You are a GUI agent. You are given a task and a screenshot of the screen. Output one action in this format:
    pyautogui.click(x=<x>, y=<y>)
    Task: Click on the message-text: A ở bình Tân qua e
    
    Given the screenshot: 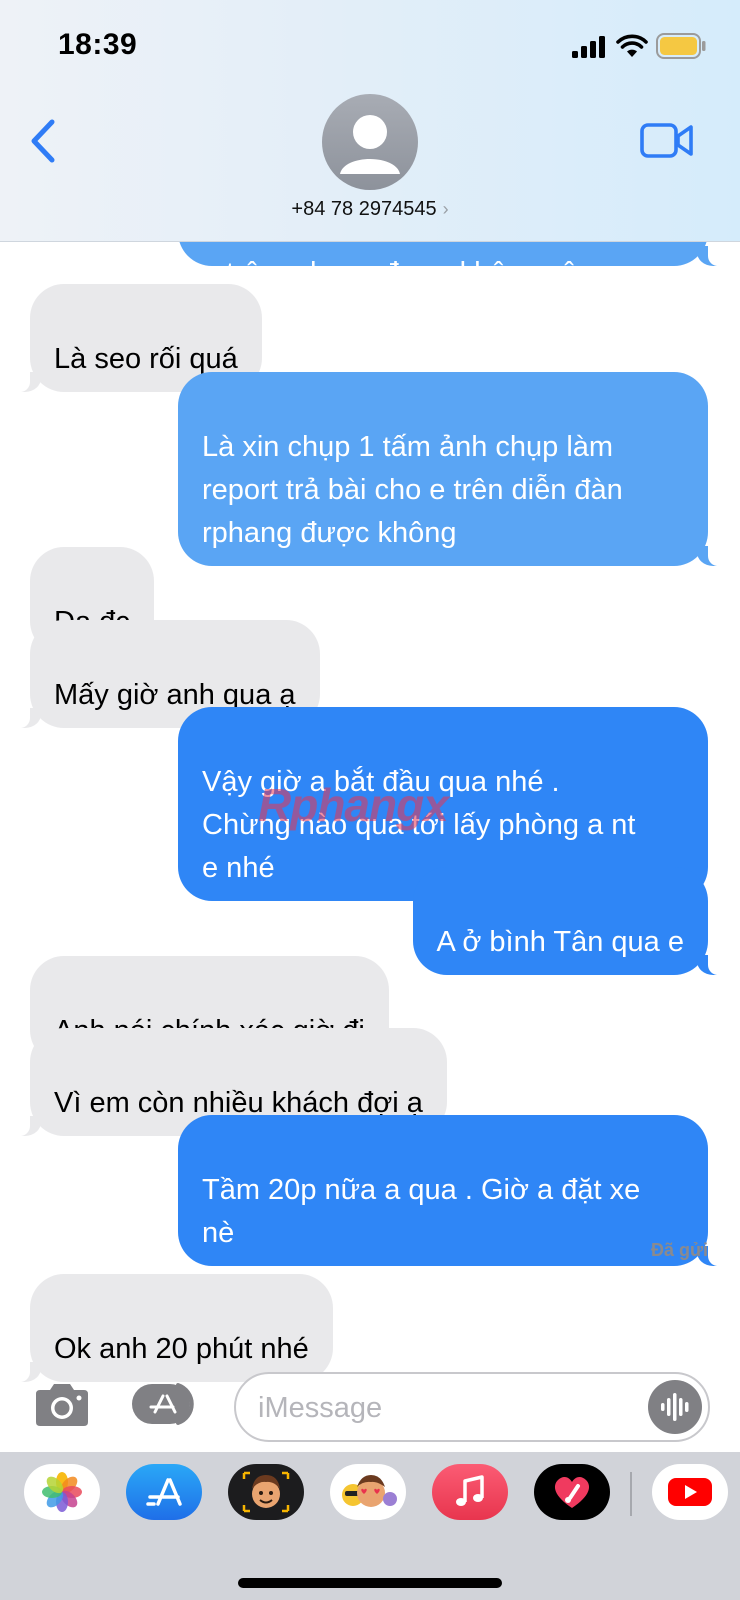 What is the action you would take?
    pyautogui.click(x=560, y=942)
    